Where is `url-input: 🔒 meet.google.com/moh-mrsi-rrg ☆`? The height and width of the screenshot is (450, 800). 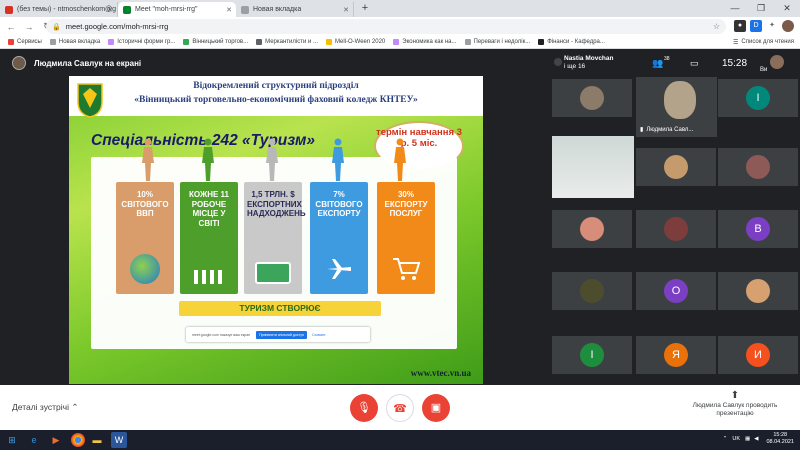
url-input: 🔒 meet.google.com/moh-mrsi-rrg ☆ is located at coordinates (386, 26).